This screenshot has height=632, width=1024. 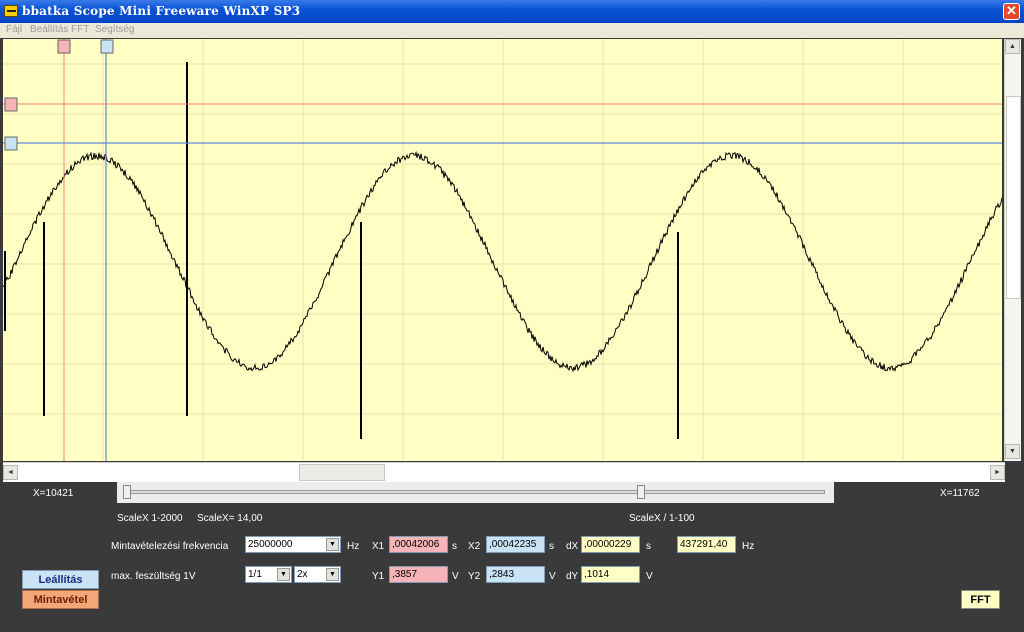 I want to click on vertical-scrollbar: ▲ ▼, so click(x=1012, y=250).